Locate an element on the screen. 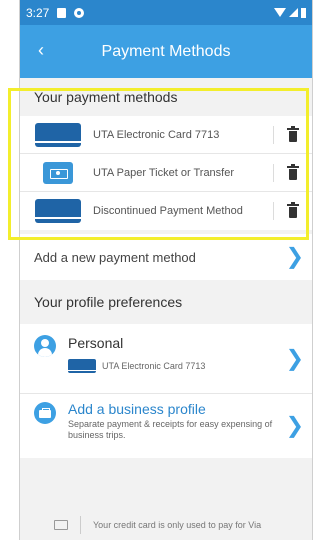 This screenshot has height=540, width=333. payment-method-label: Discontinued Payment Method is located at coordinates (168, 211).